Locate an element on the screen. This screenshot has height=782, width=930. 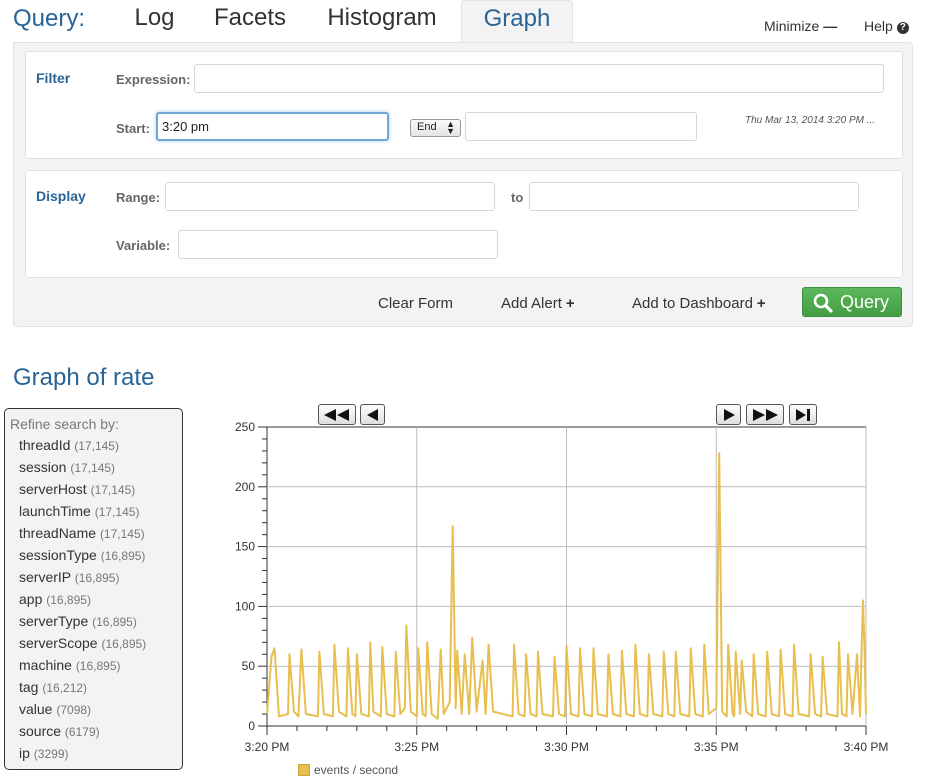
next-page-button is located at coordinates (728, 414).